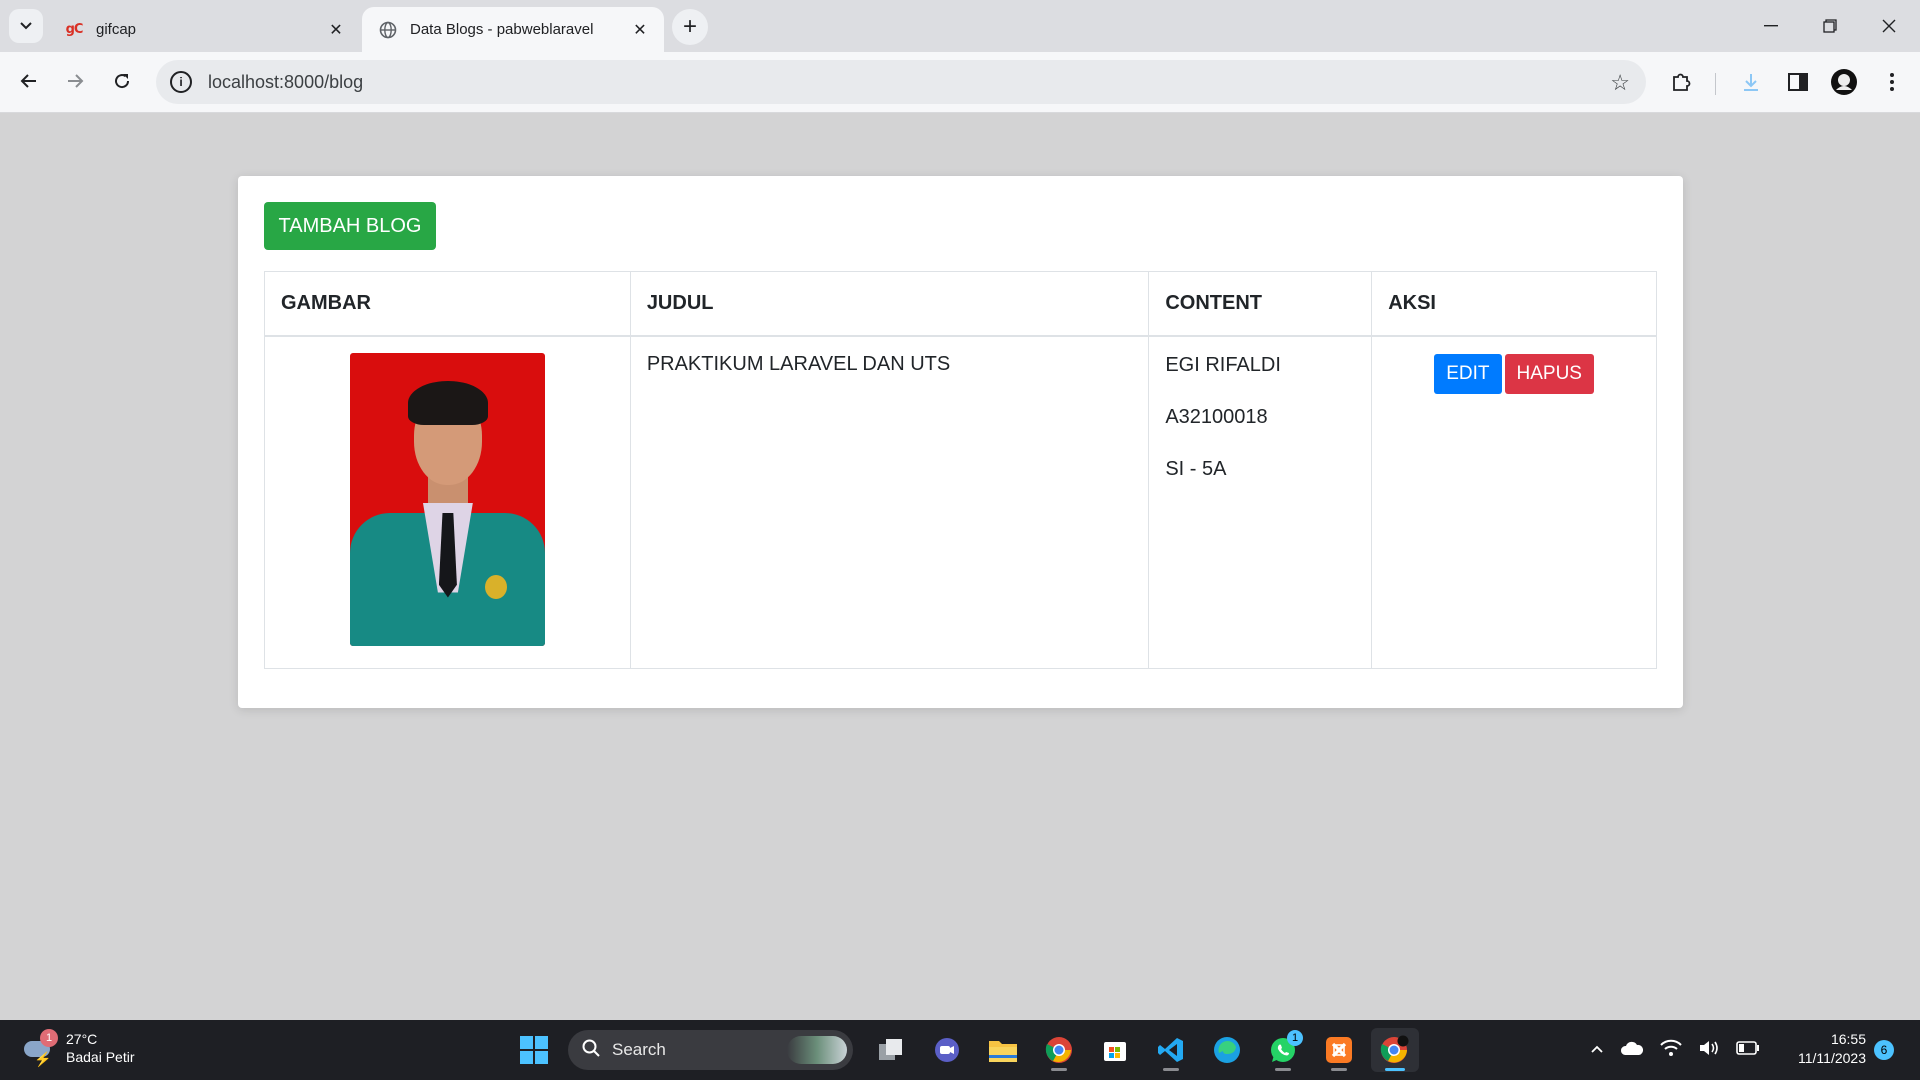  I want to click on video-chat-icon, so click(947, 1050).